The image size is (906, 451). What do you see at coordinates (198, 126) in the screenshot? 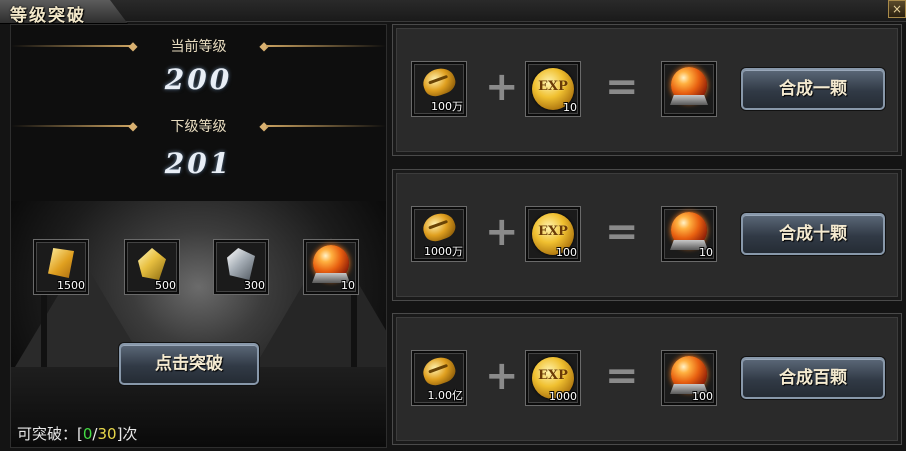
I see `next-level-header: ◆ 下级等级 ◆` at bounding box center [198, 126].